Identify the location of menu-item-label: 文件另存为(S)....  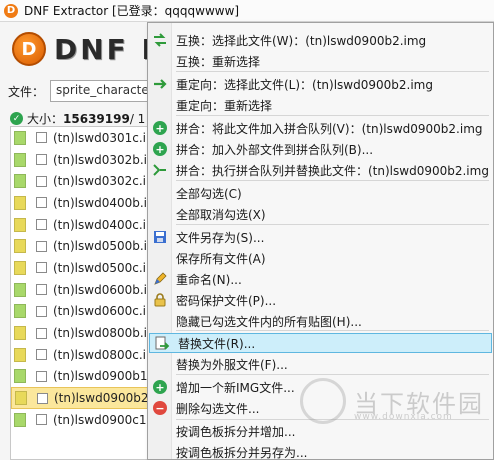
(220, 237).